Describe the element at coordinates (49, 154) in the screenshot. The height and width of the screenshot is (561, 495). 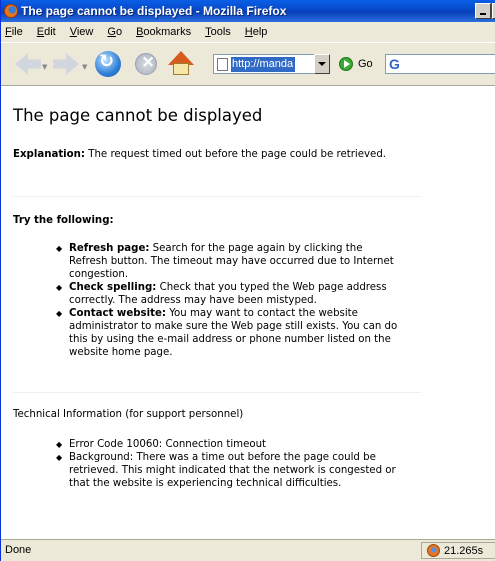
I see `explanation-label: Explanation:` at that location.